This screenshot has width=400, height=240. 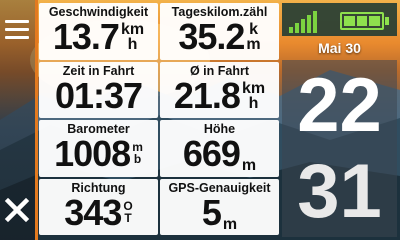 What do you see at coordinates (339, 191) in the screenshot?
I see `clock-minute: 31` at bounding box center [339, 191].